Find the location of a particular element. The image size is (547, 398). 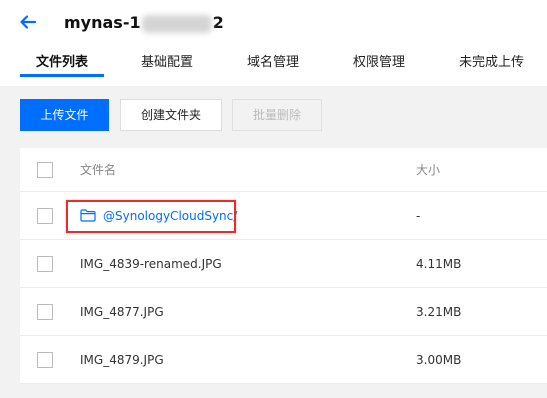

file-name-cell: IMG_4877.JPG is located at coordinates (122, 311).